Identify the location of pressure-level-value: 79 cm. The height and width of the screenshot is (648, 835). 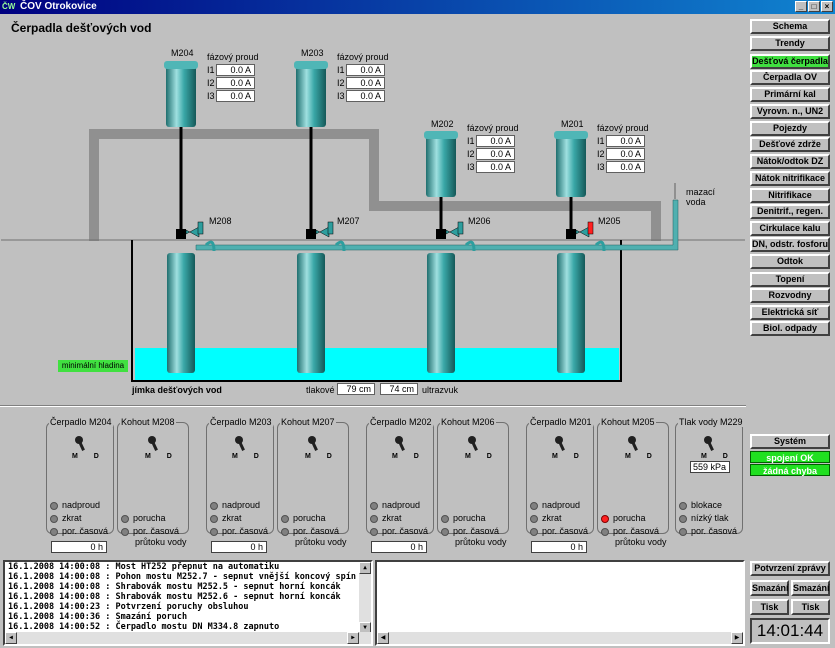
(356, 389).